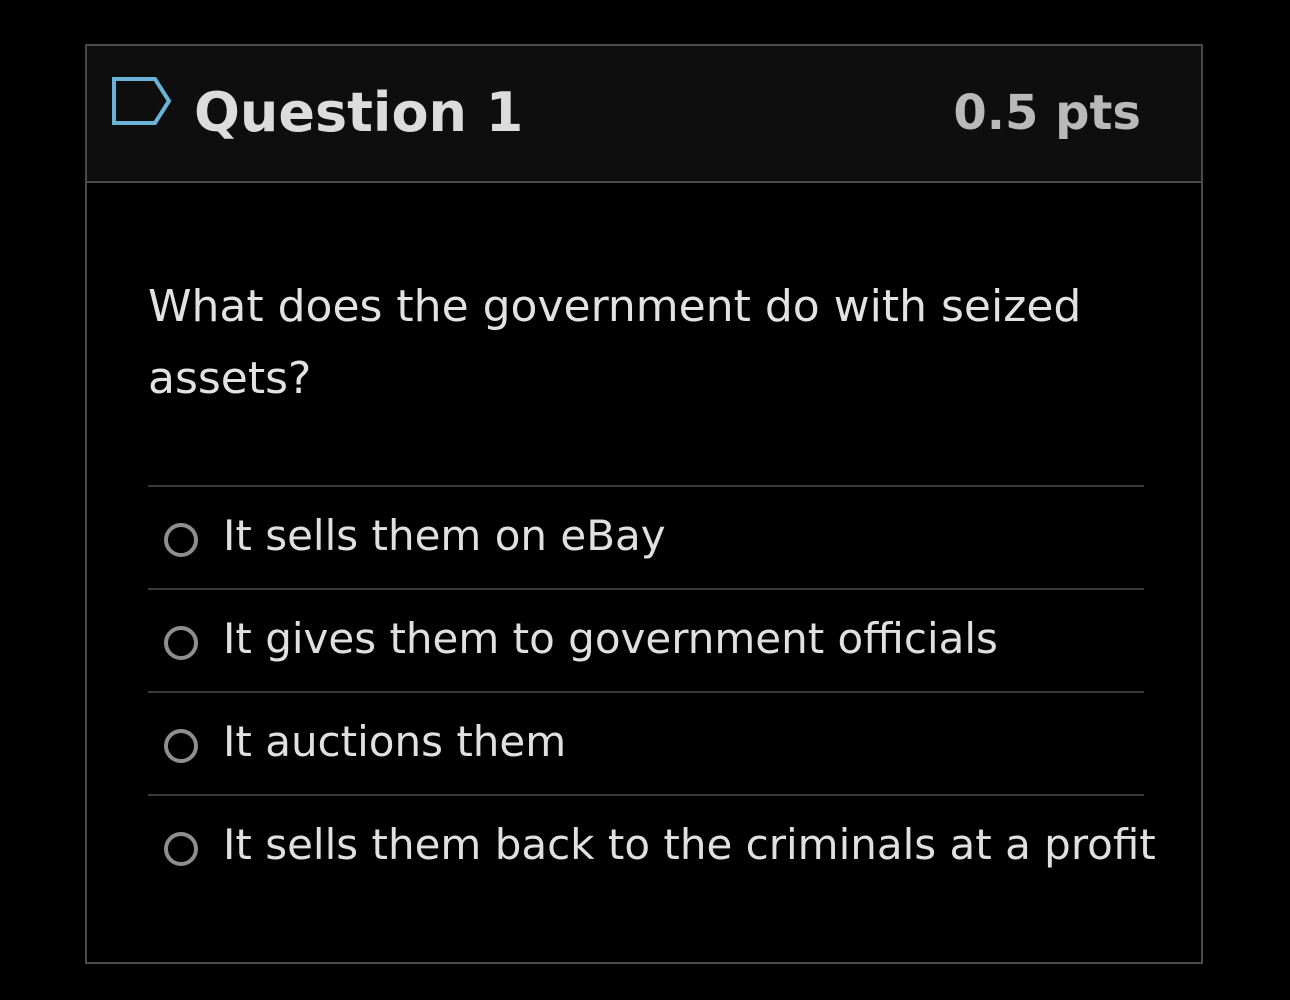 The width and height of the screenshot is (1290, 1000). Describe the element at coordinates (142, 102) in the screenshot. I see `flag-question-icon` at that location.